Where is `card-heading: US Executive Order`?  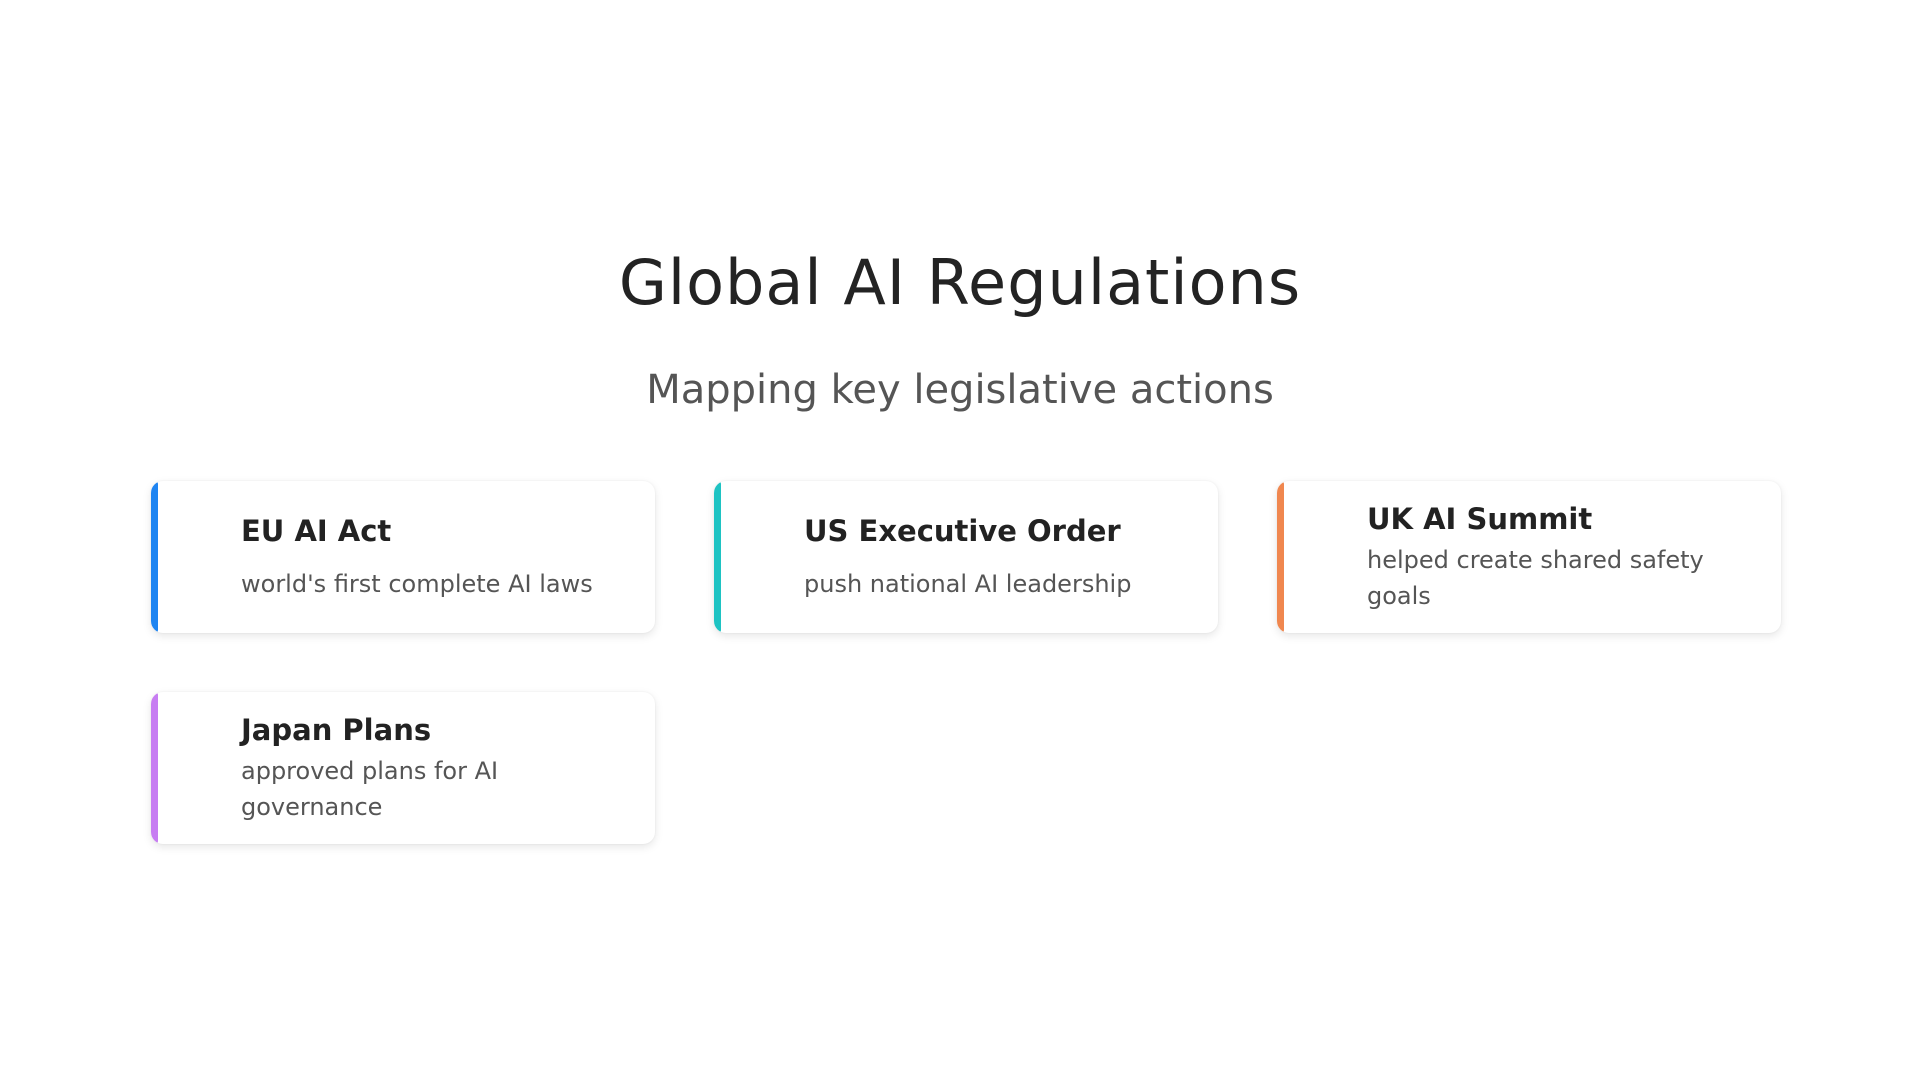
card-heading: US Executive Order is located at coordinates (962, 531).